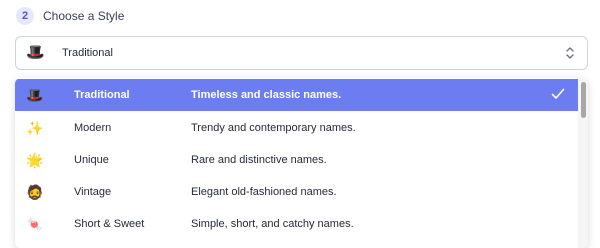 The image size is (600, 248). I want to click on step-title: Choose a Style, so click(84, 16).